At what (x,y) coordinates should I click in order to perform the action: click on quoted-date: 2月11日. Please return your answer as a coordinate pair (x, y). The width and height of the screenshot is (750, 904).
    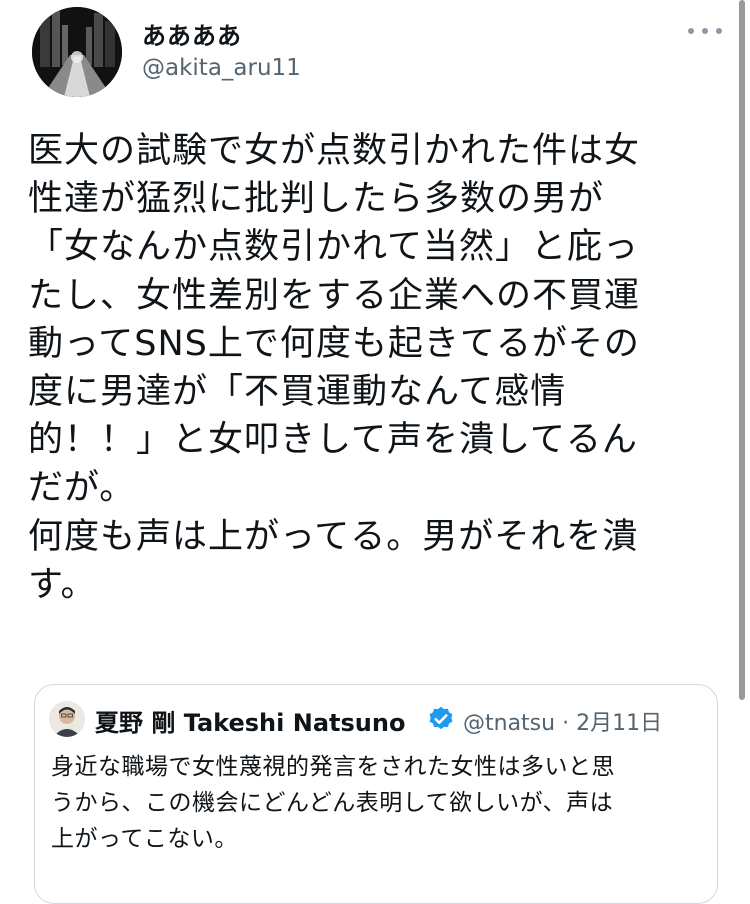
    Looking at the image, I should click on (619, 723).